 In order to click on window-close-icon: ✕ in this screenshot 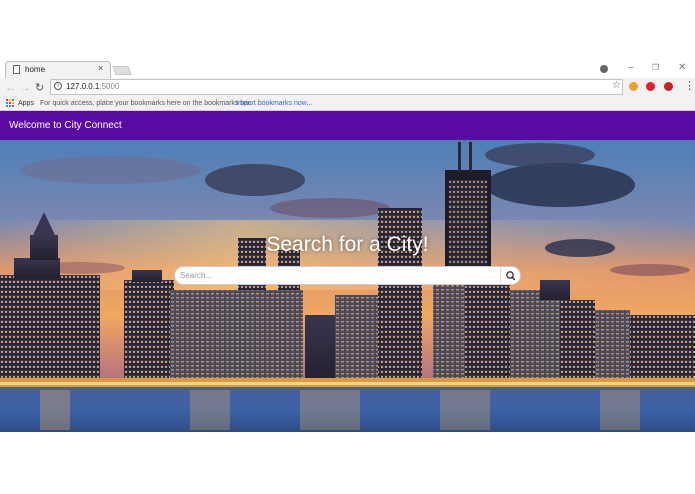, I will do `click(682, 68)`.